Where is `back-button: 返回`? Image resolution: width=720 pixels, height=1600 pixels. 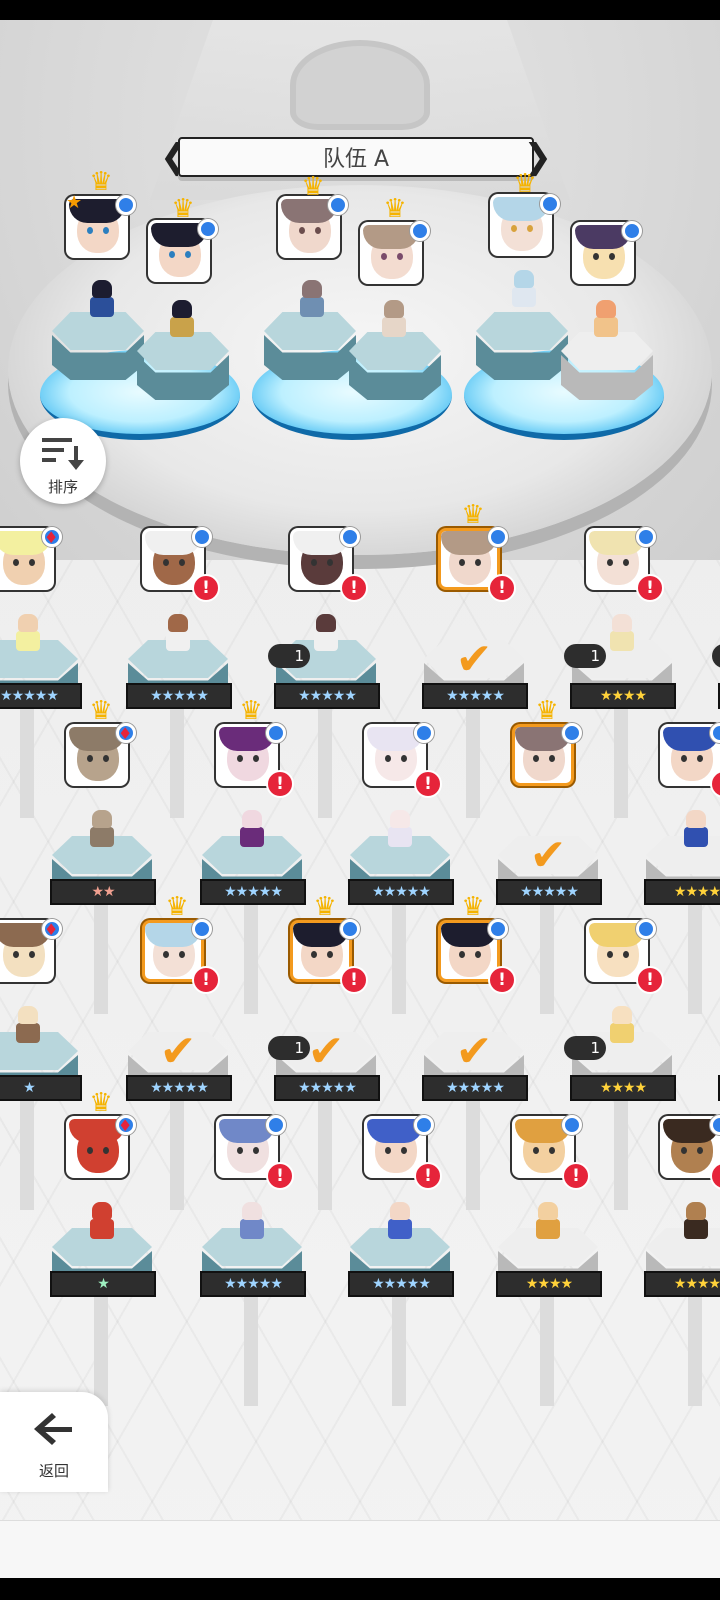
back-button: 返回 is located at coordinates (54, 1442).